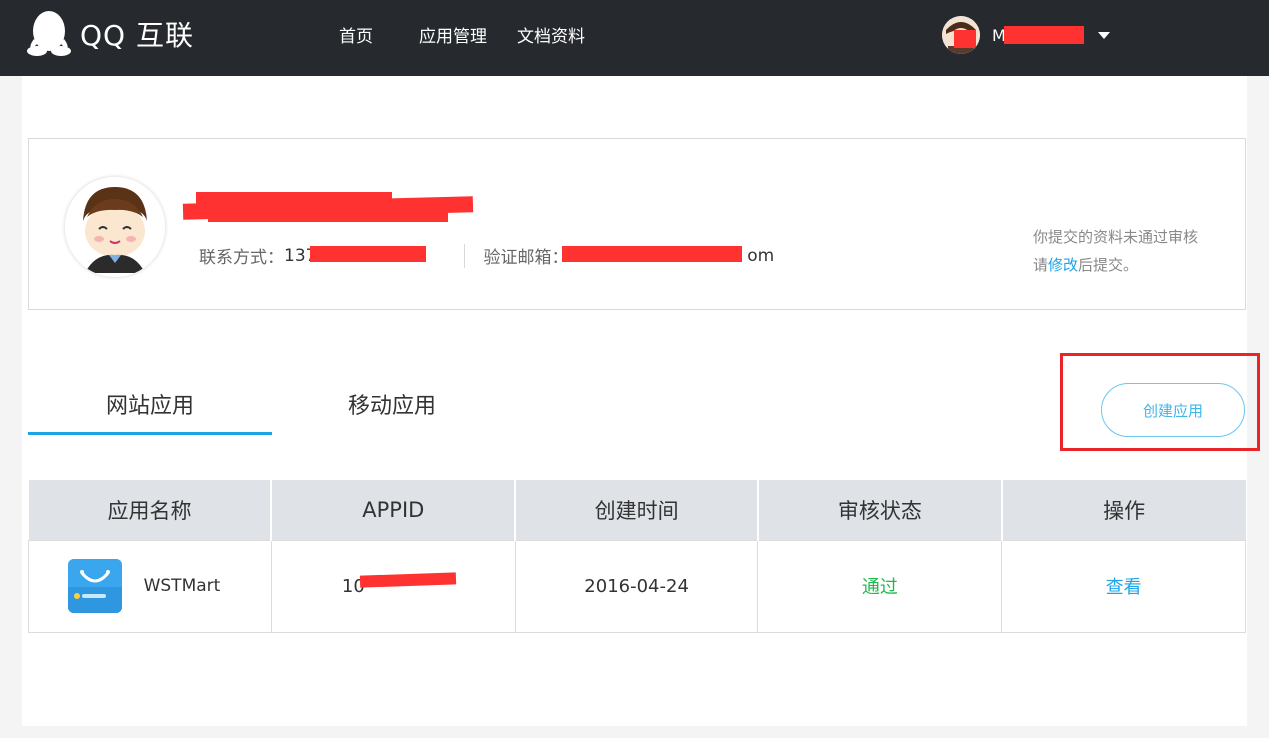 This screenshot has width=1269, height=738. Describe the element at coordinates (241, 258) in the screenshot. I see `contact-label: 联系方式：` at that location.